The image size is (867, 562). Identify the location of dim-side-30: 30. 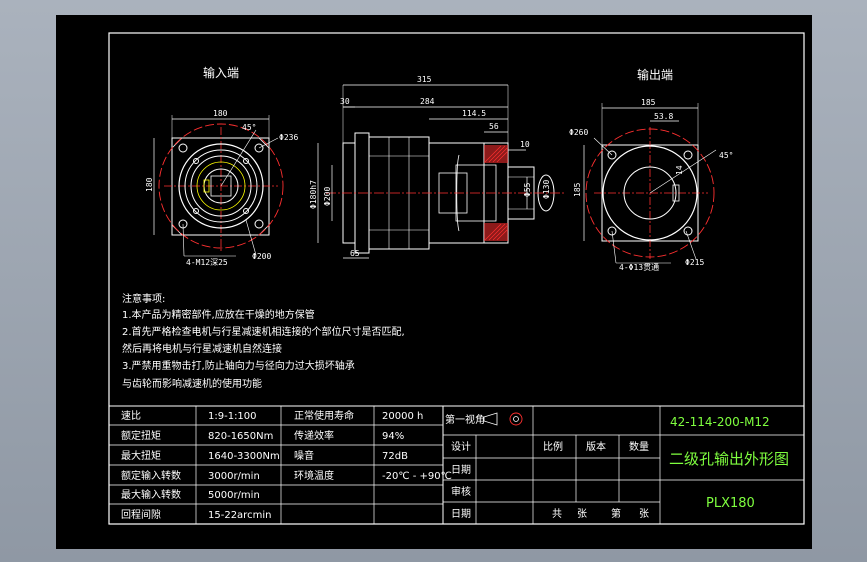
(345, 101).